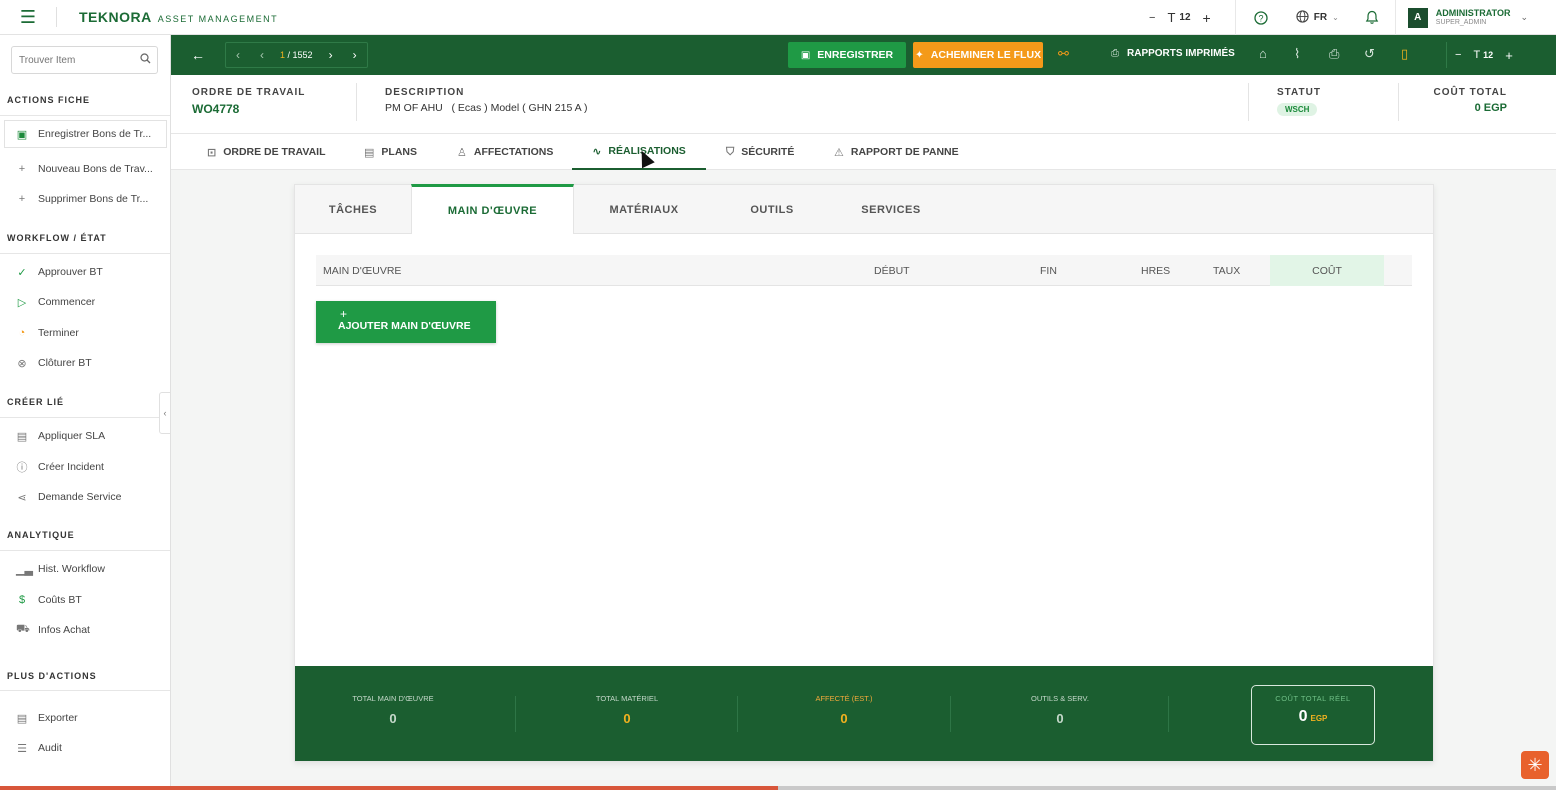  I want to click on language-selector: FR ⌄, so click(1317, 17).